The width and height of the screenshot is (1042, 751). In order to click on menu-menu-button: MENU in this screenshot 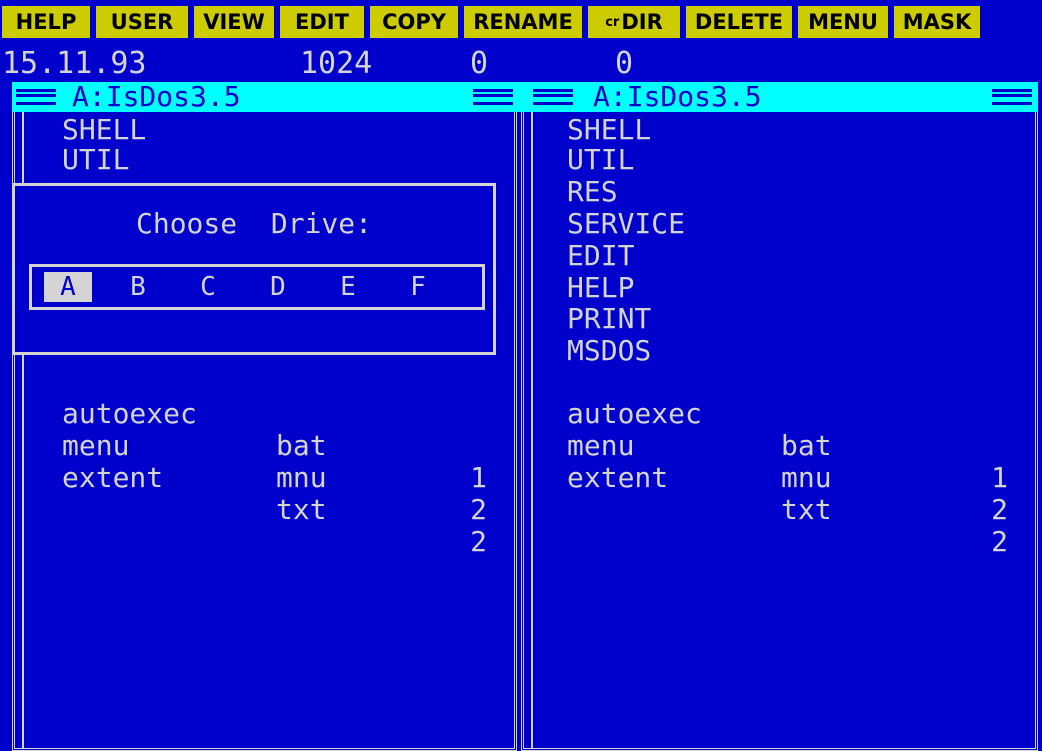, I will do `click(843, 22)`.